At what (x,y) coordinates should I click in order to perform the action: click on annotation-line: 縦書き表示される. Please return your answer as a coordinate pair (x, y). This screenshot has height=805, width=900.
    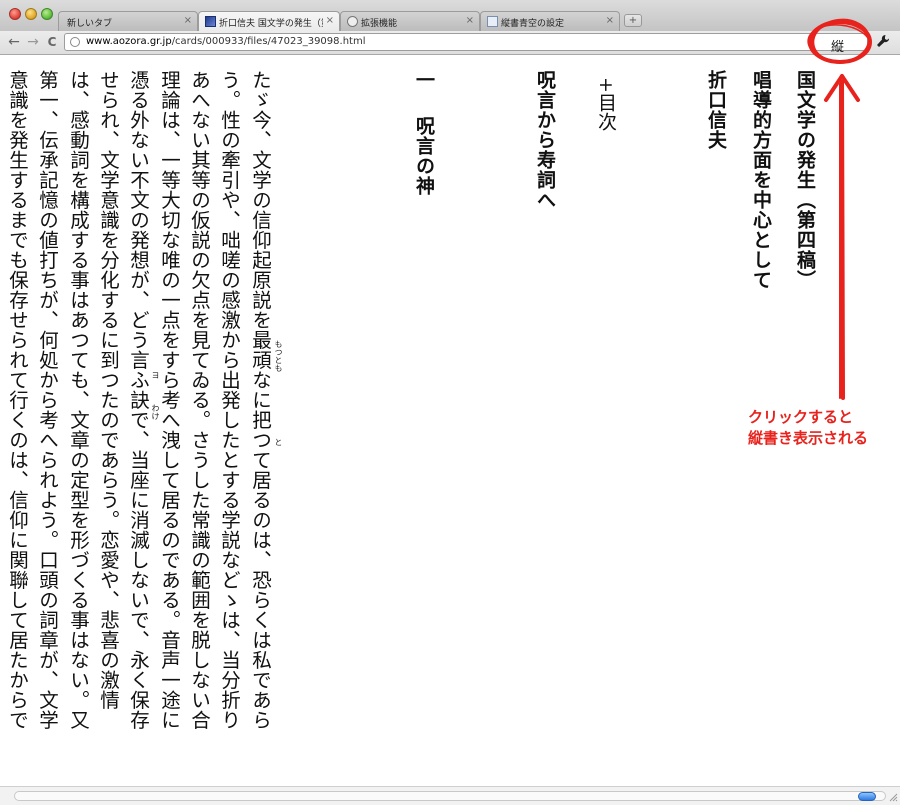
    Looking at the image, I should click on (808, 438).